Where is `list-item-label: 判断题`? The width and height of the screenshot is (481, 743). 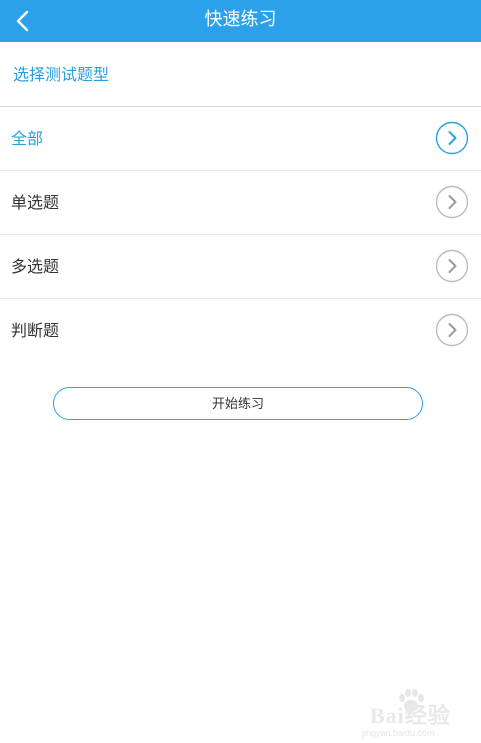 list-item-label: 判断题 is located at coordinates (35, 330).